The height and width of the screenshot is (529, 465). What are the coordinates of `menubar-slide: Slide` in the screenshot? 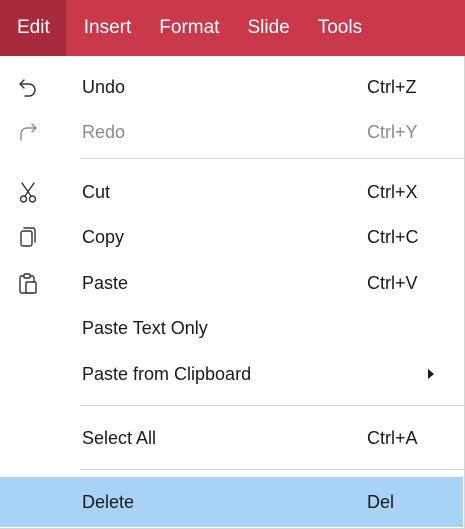 It's located at (268, 28).